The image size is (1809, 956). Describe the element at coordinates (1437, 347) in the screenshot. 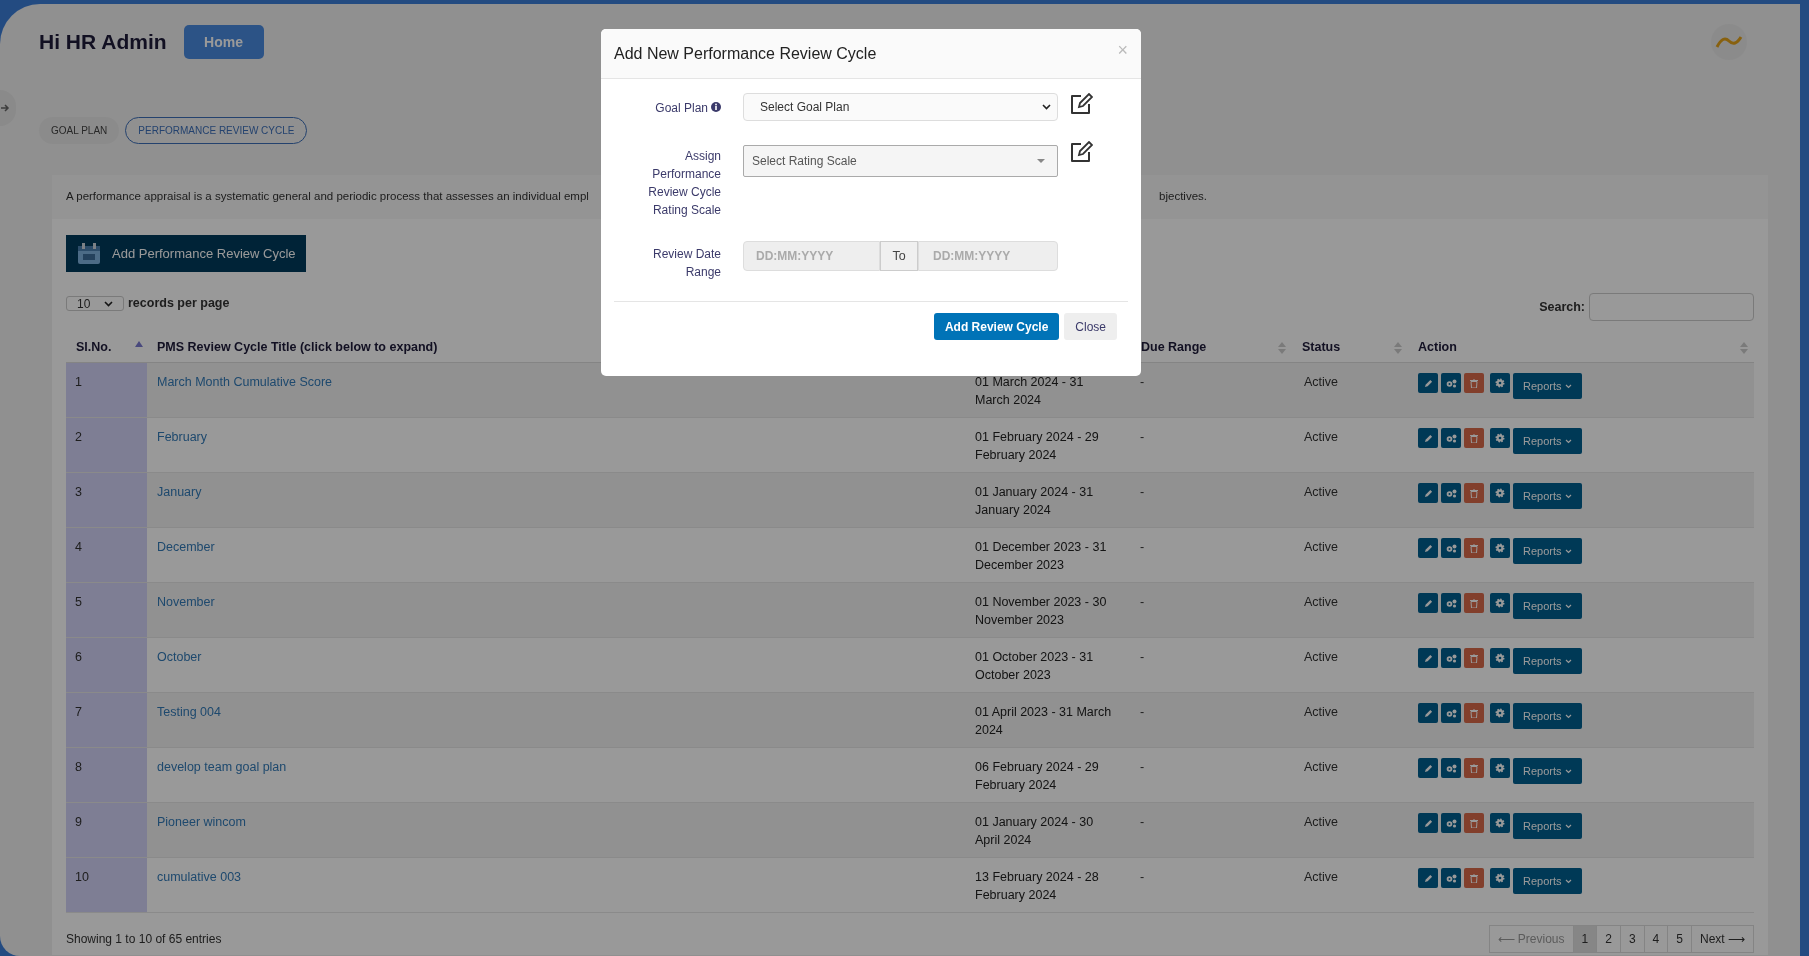

I see `column-header: Action` at that location.